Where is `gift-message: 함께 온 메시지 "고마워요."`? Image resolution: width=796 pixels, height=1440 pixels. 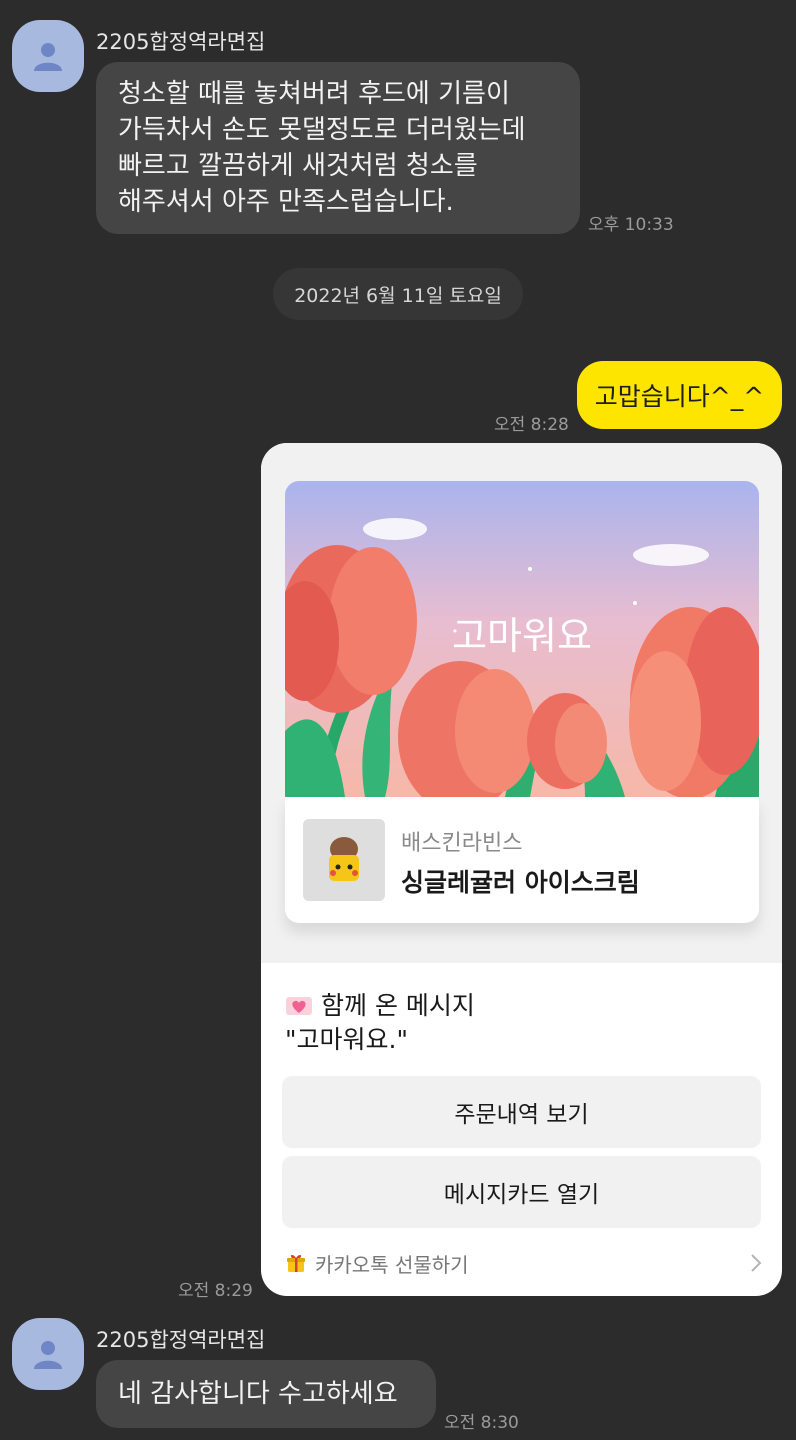
gift-message: 함께 온 메시지 "고마워요." is located at coordinates (520, 1023).